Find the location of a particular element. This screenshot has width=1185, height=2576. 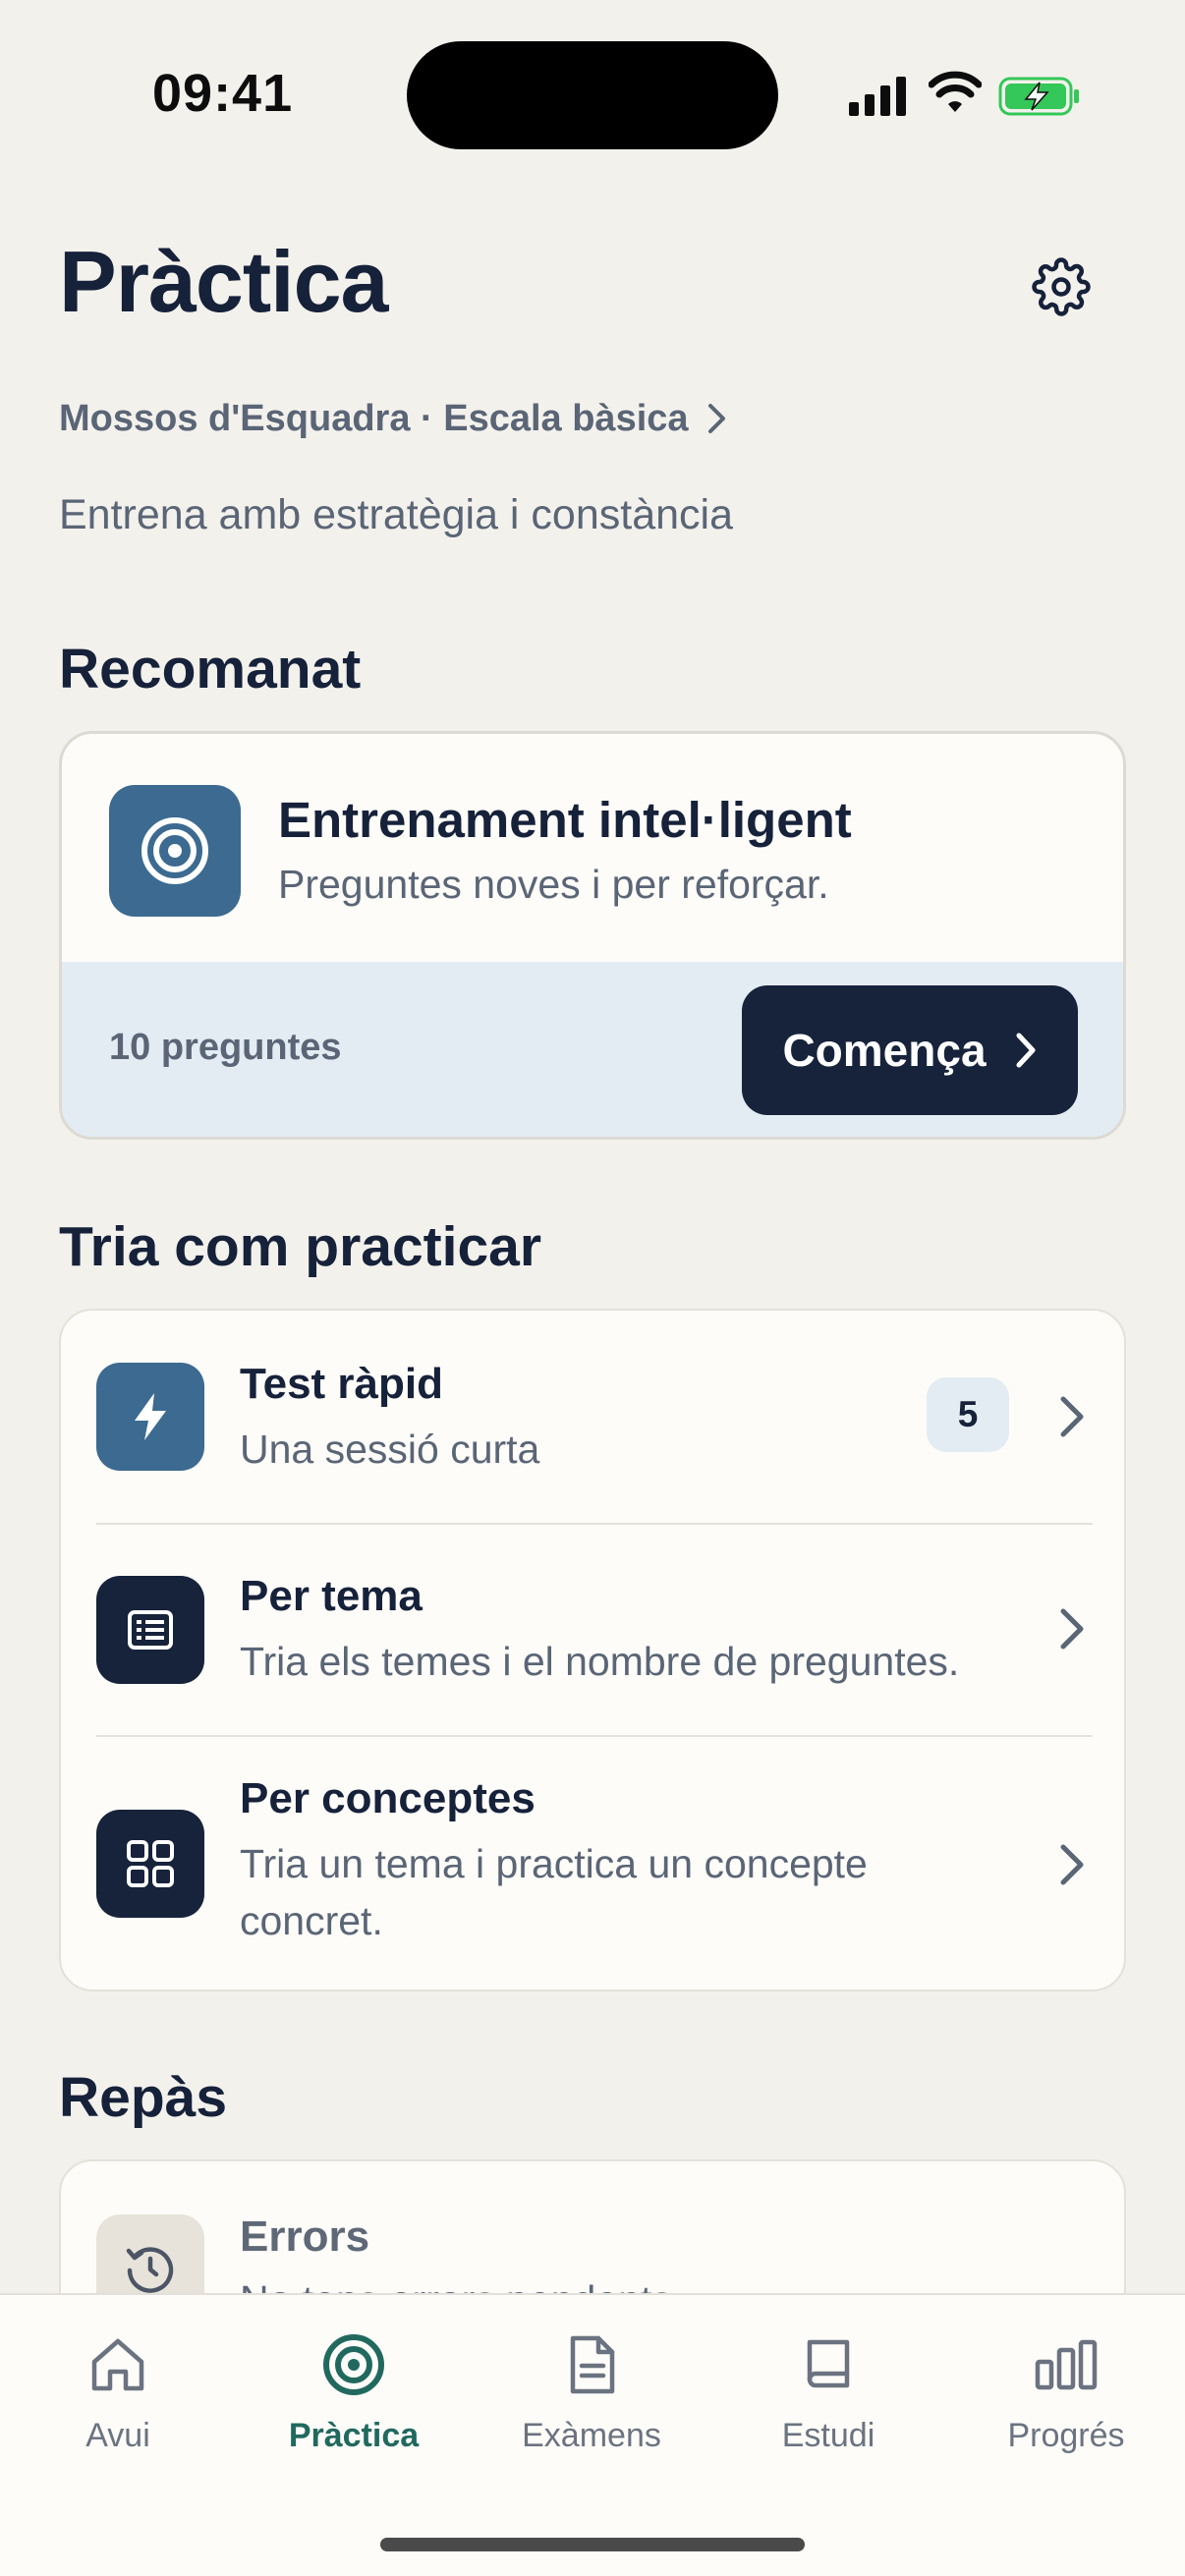

history-icon is located at coordinates (150, 2270).